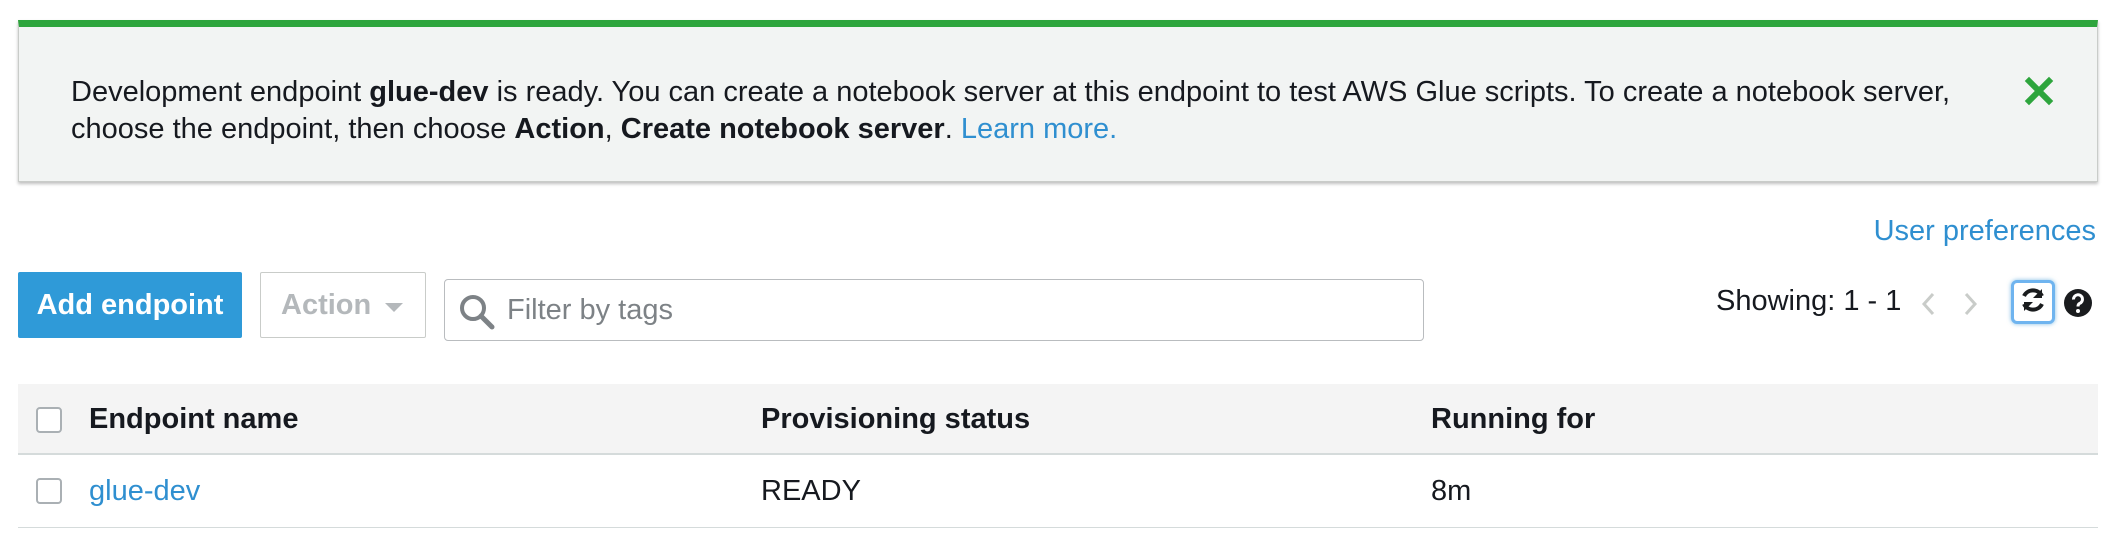 This screenshot has width=2122, height=550. I want to click on column-header-provisioning-status: Provisioning status, so click(895, 419).